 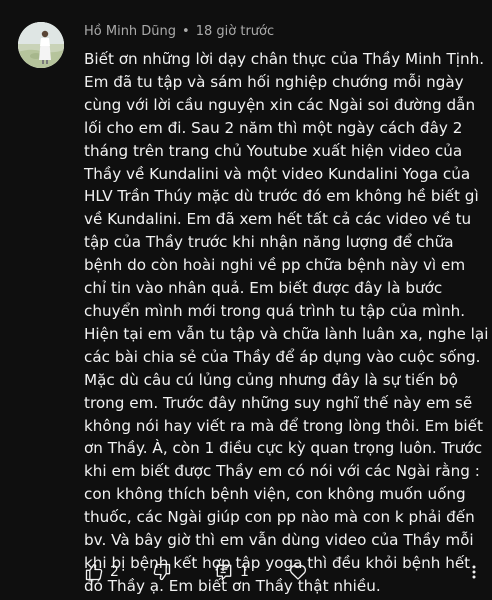 What do you see at coordinates (114, 572) in the screenshot?
I see `like-count: 2` at bounding box center [114, 572].